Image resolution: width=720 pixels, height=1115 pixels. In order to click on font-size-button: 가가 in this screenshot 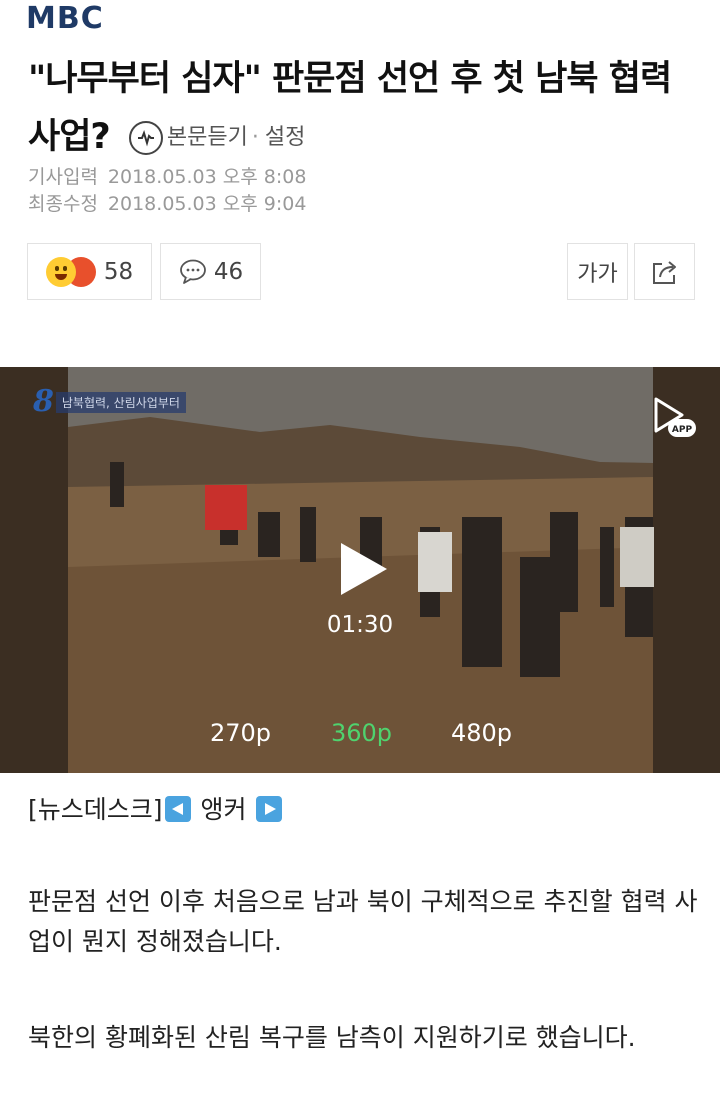, I will do `click(597, 271)`.